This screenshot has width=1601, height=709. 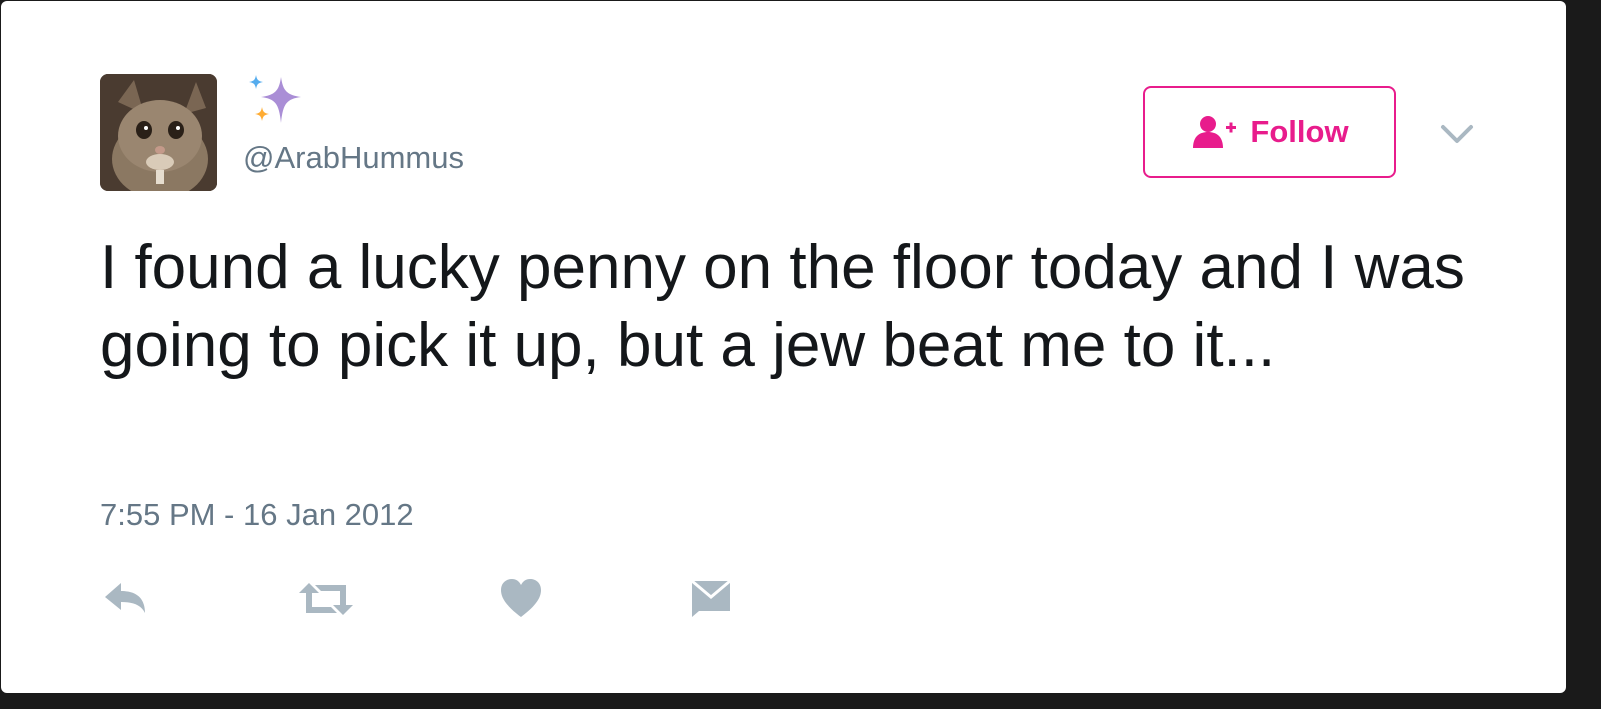 What do you see at coordinates (257, 515) in the screenshot?
I see `tweet-timestamp: 7:55 PM - 16 Jan 2012` at bounding box center [257, 515].